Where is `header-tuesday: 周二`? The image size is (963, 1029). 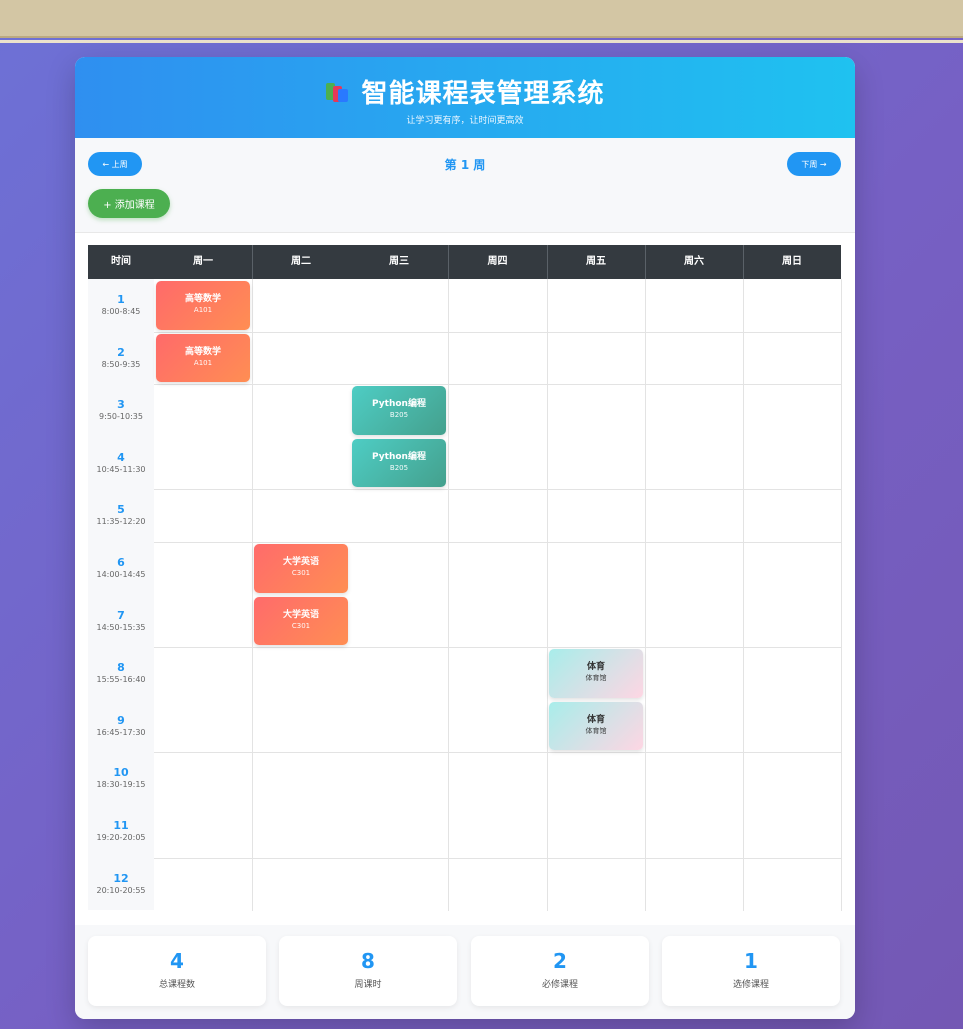 header-tuesday: 周二 is located at coordinates (301, 261).